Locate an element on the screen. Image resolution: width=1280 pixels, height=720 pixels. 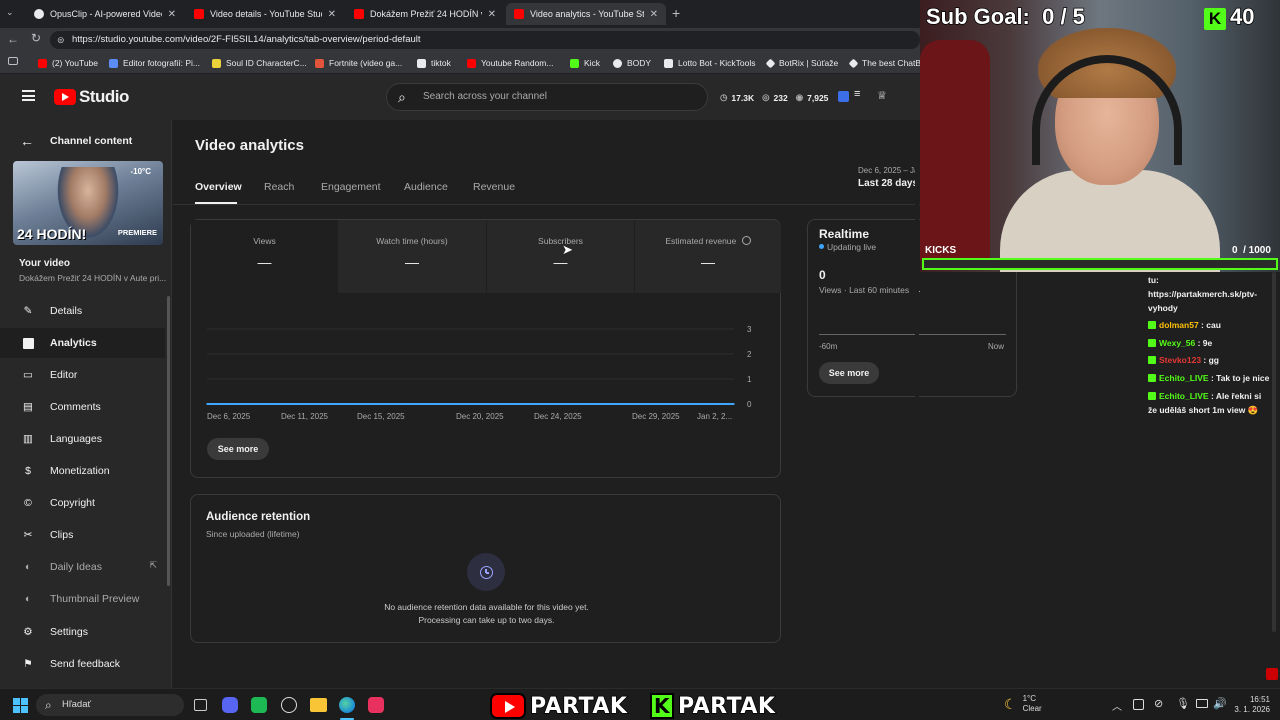
browser-tab-video-analytics: Video analytics - YouTube Studio ✕ is located at coordinates (586, 14).